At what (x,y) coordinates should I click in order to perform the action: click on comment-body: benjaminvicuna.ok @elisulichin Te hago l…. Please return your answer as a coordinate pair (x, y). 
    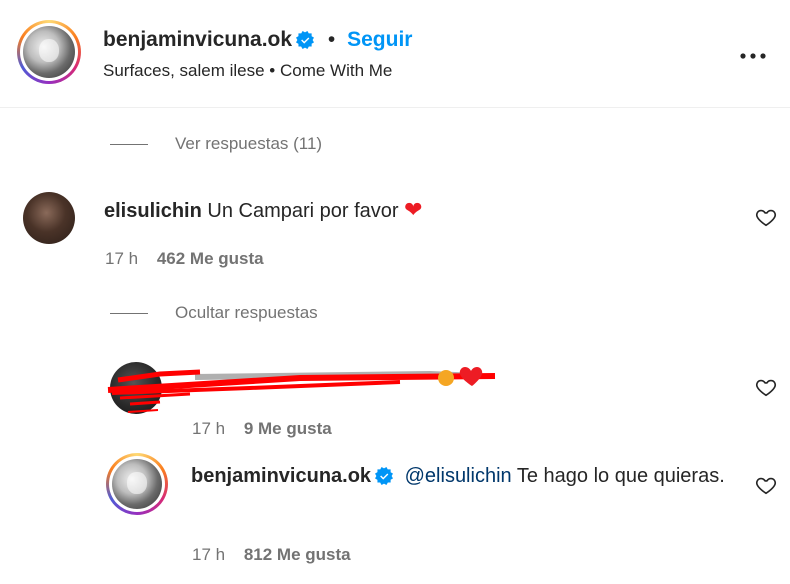
    Looking at the image, I should click on (461, 476).